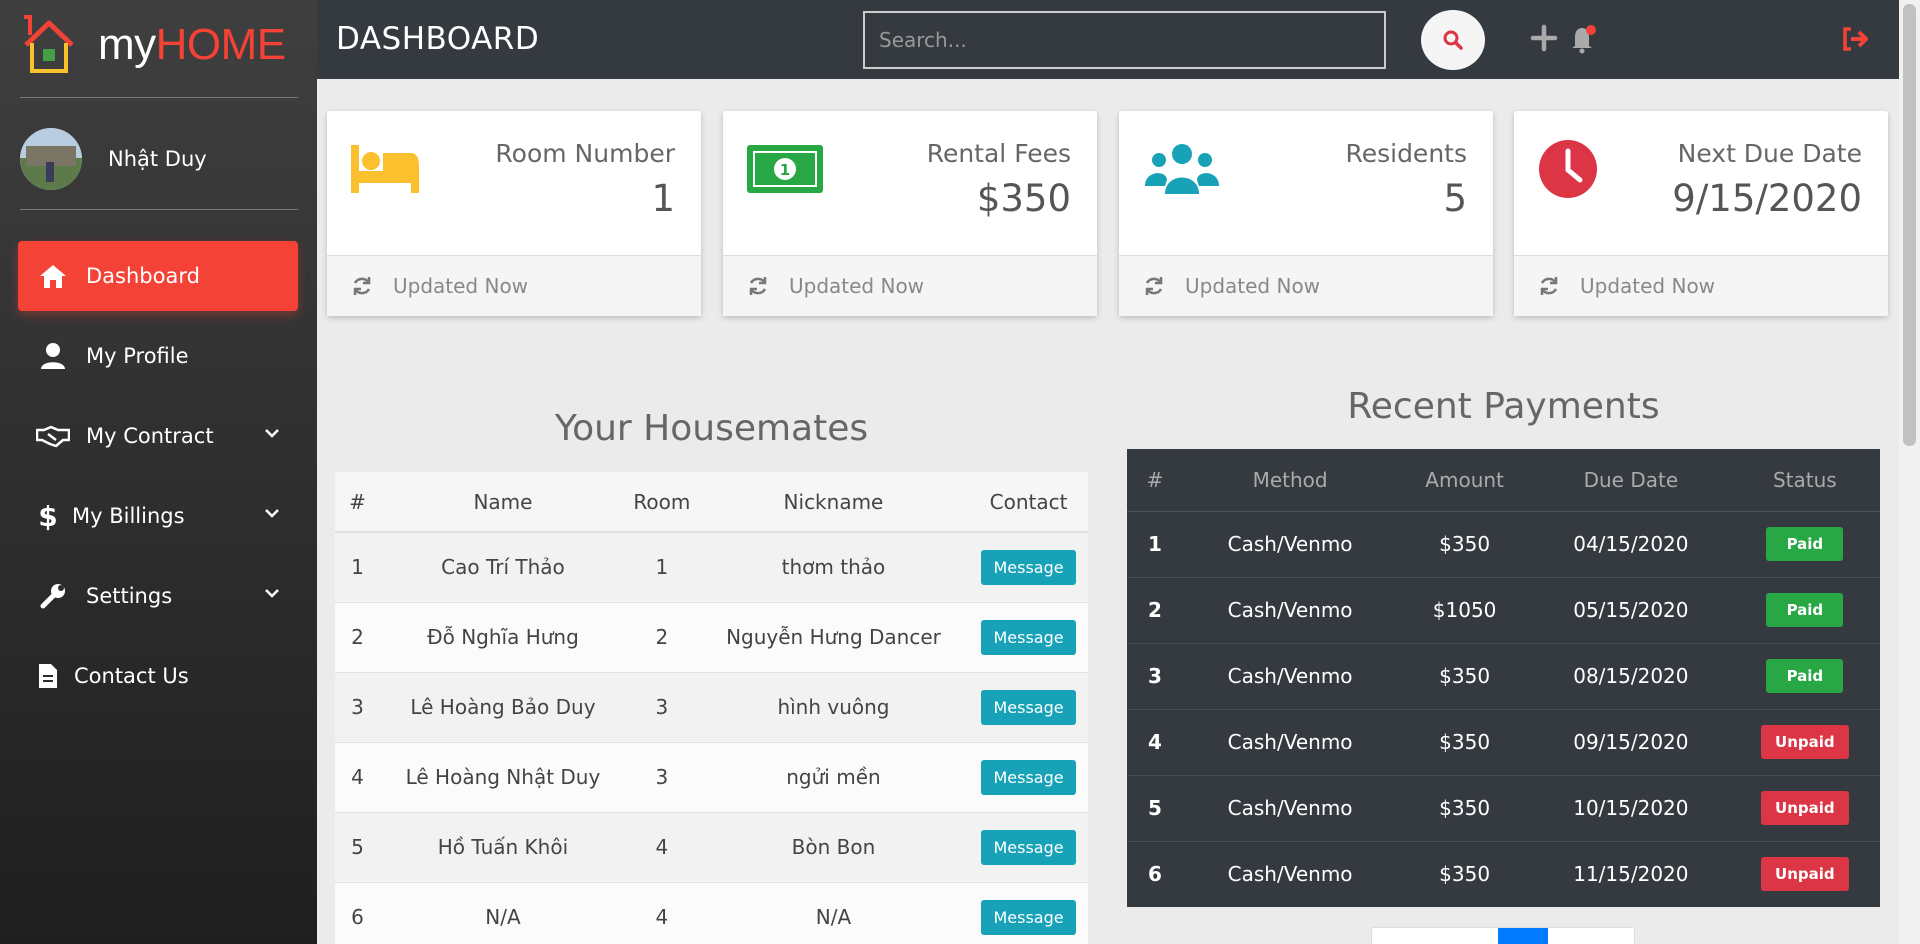  Describe the element at coordinates (1124, 40) in the screenshot. I see `search-input` at that location.